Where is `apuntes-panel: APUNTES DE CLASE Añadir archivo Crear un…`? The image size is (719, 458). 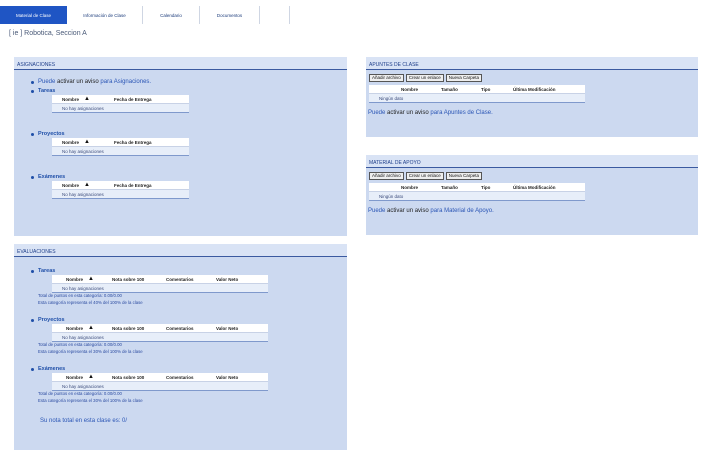
apuntes-panel: APUNTES DE CLASE Añadir archivo Crear un… is located at coordinates (532, 97).